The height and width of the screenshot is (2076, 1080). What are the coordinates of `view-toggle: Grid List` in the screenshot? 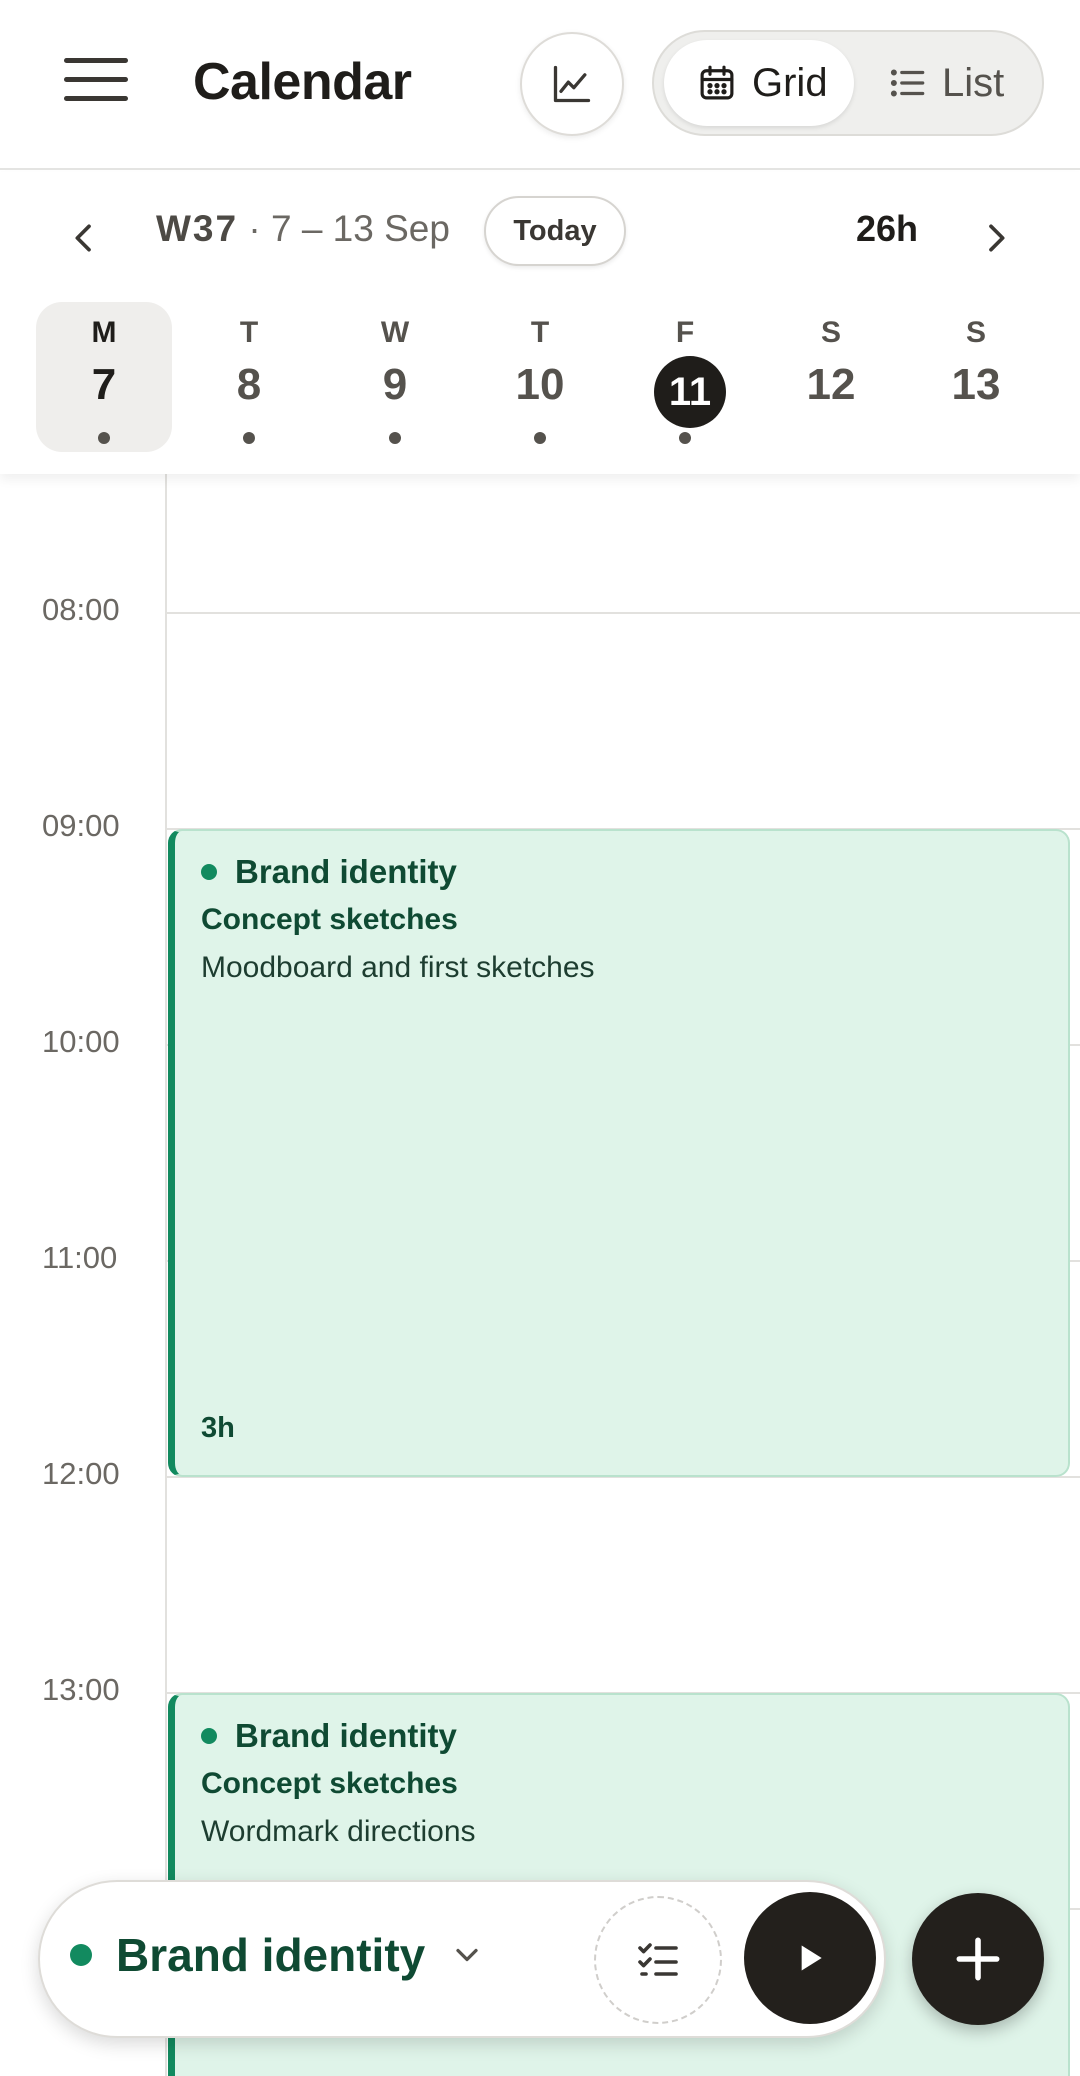 It's located at (848, 83).